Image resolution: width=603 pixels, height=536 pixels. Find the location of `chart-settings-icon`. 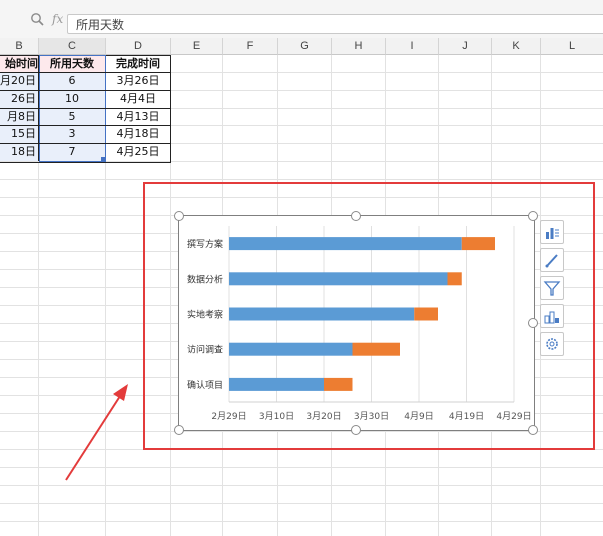

chart-settings-icon is located at coordinates (552, 344).